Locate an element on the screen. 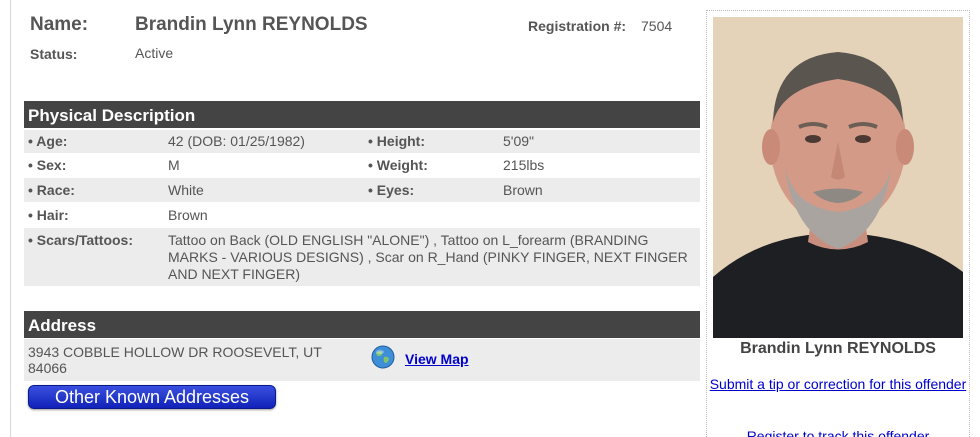 This screenshot has width=980, height=437. sex-label: Sex: is located at coordinates (51, 165).